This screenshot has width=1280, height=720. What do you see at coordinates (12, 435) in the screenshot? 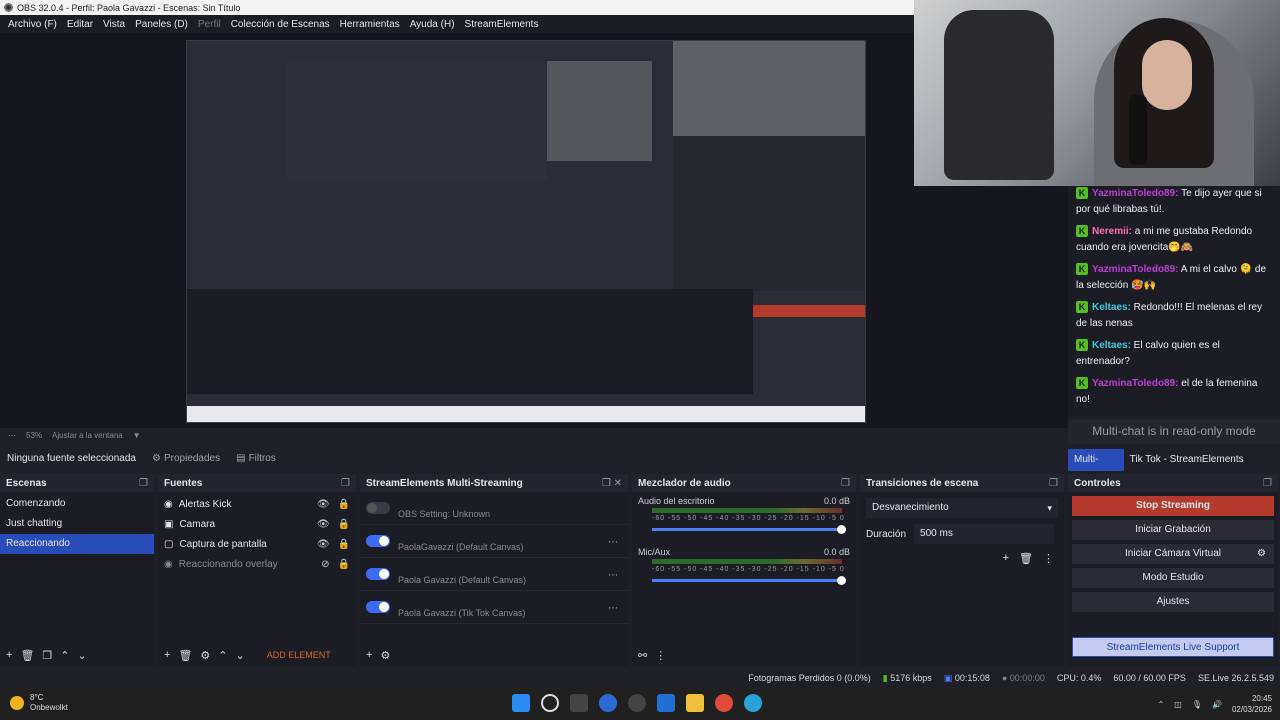
I see `zoom-menu-icon: ⋯` at bounding box center [12, 435].